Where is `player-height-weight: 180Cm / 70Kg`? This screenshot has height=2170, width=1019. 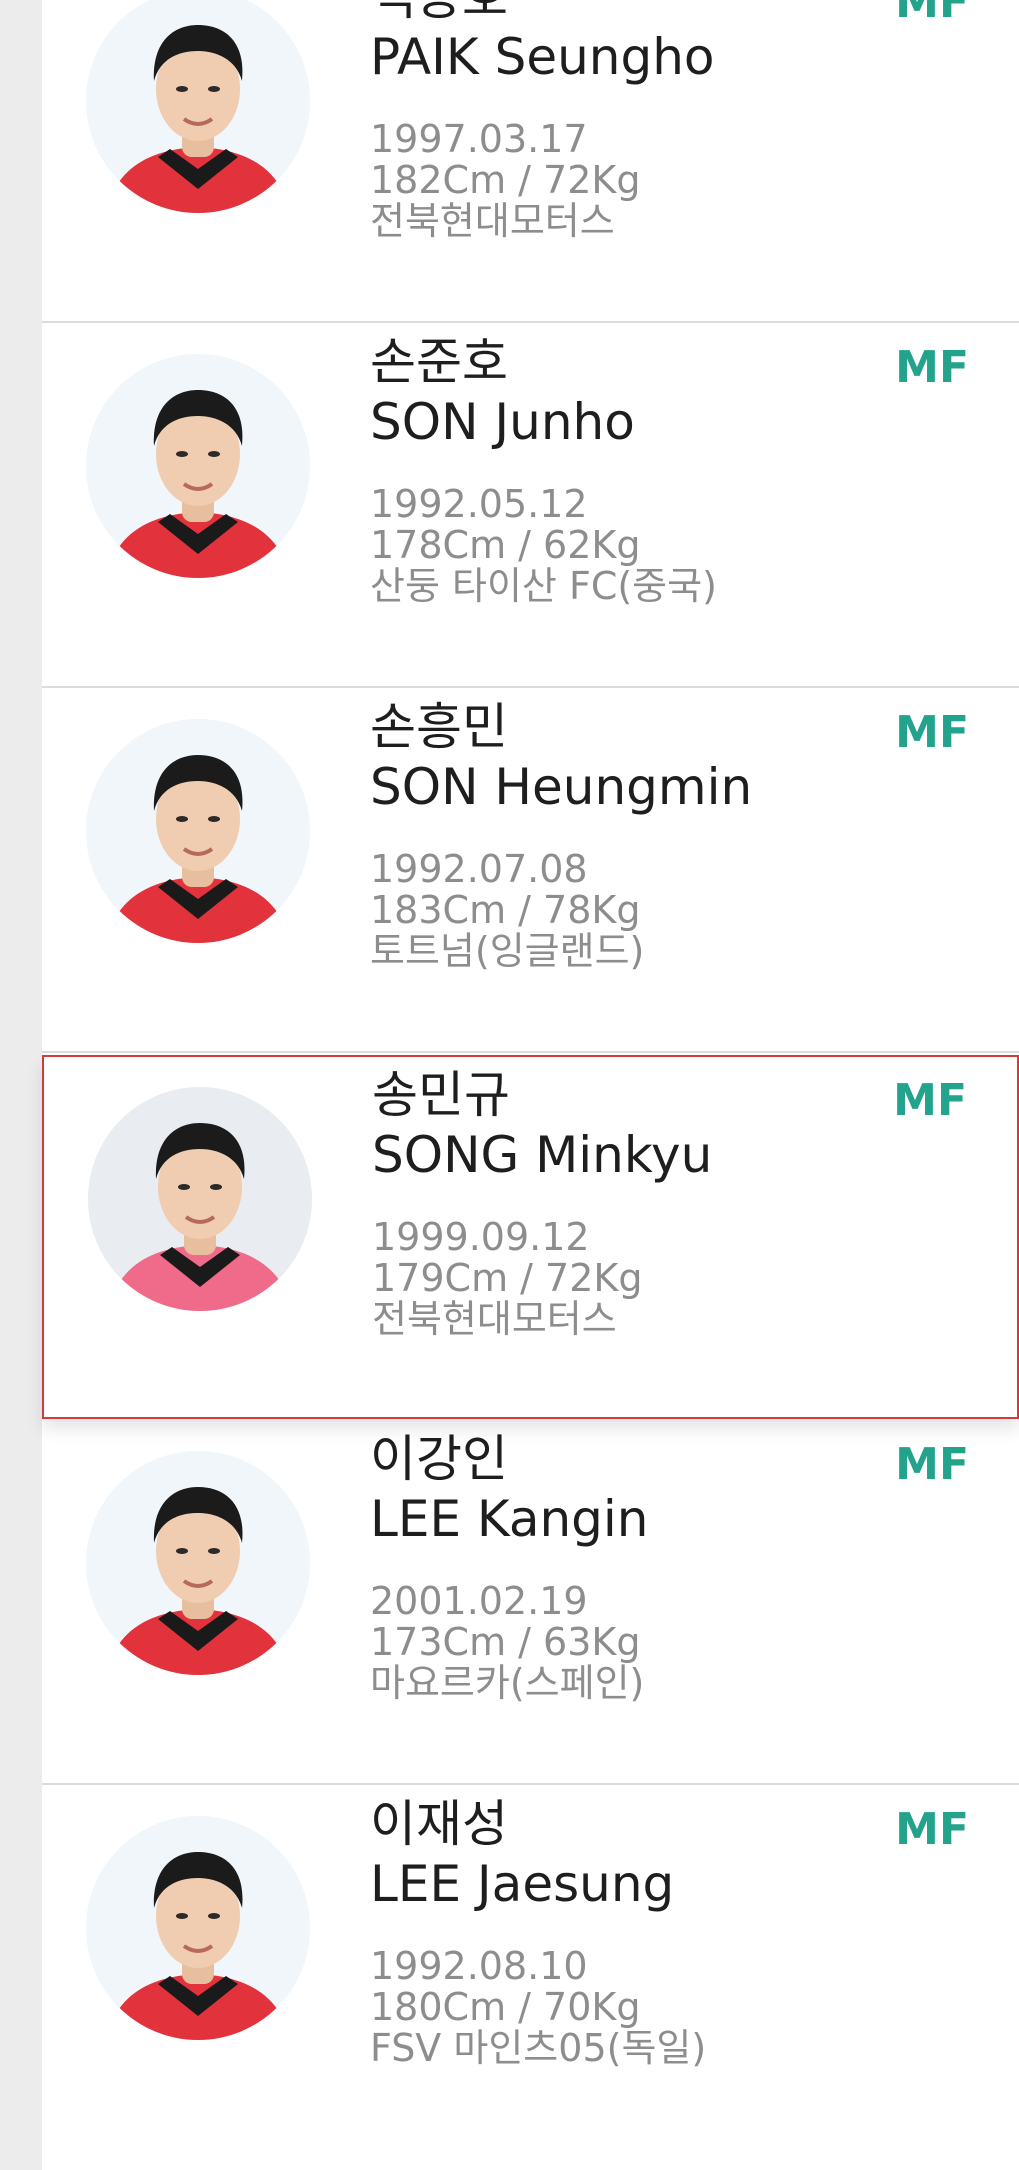 player-height-weight: 180Cm / 70Kg is located at coordinates (505, 2007).